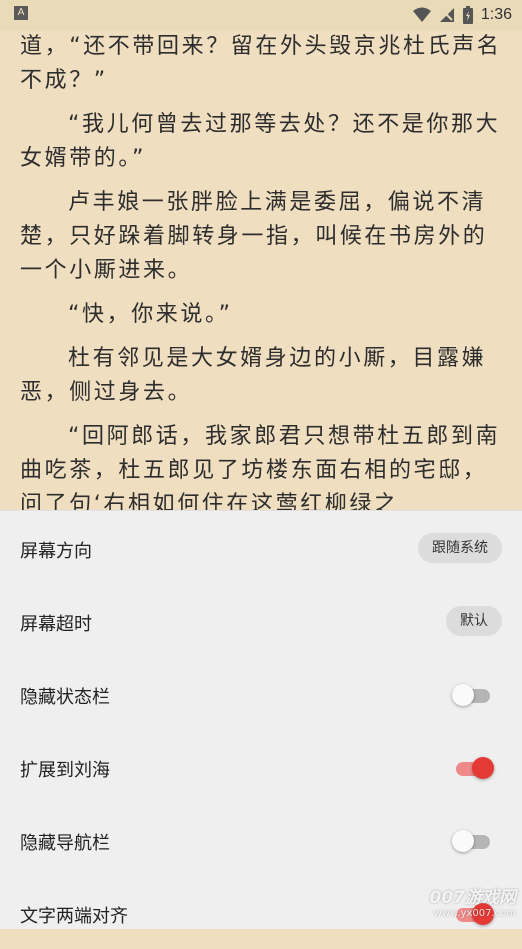 The height and width of the screenshot is (949, 522). What do you see at coordinates (260, 141) in the screenshot?
I see `reader-paragraph: “我儿何曾去过那等去处？还不是你那大女婿带的。”` at bounding box center [260, 141].